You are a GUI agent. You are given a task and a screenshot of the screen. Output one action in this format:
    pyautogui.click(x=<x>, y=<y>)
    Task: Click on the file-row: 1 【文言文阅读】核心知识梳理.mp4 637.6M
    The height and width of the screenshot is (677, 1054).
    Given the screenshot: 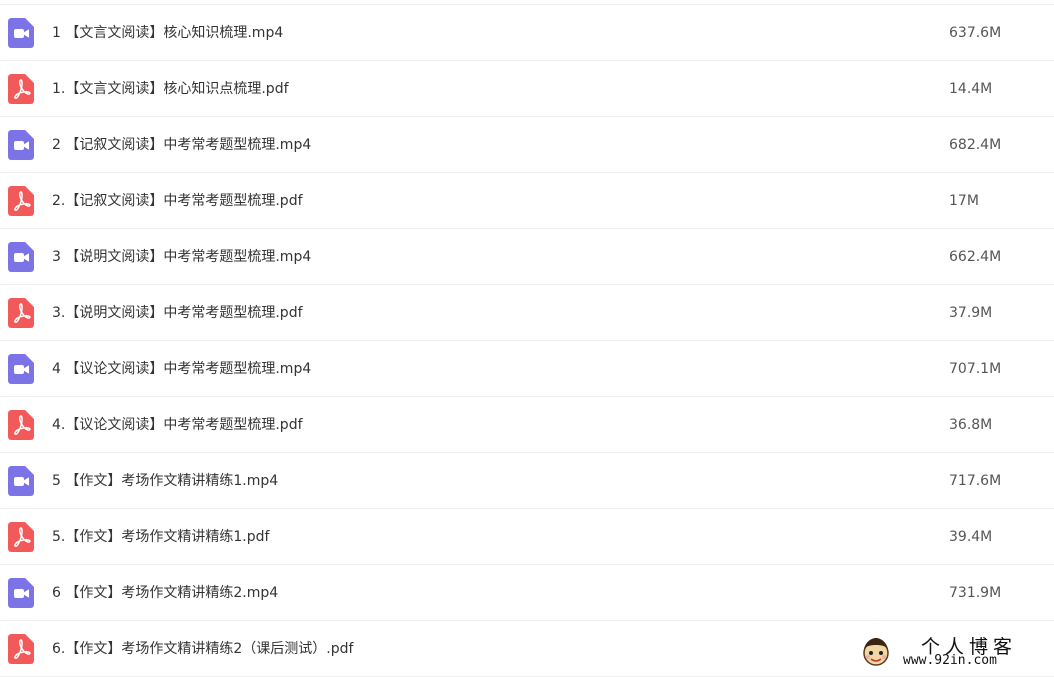 What is the action you would take?
    pyautogui.click(x=527, y=33)
    